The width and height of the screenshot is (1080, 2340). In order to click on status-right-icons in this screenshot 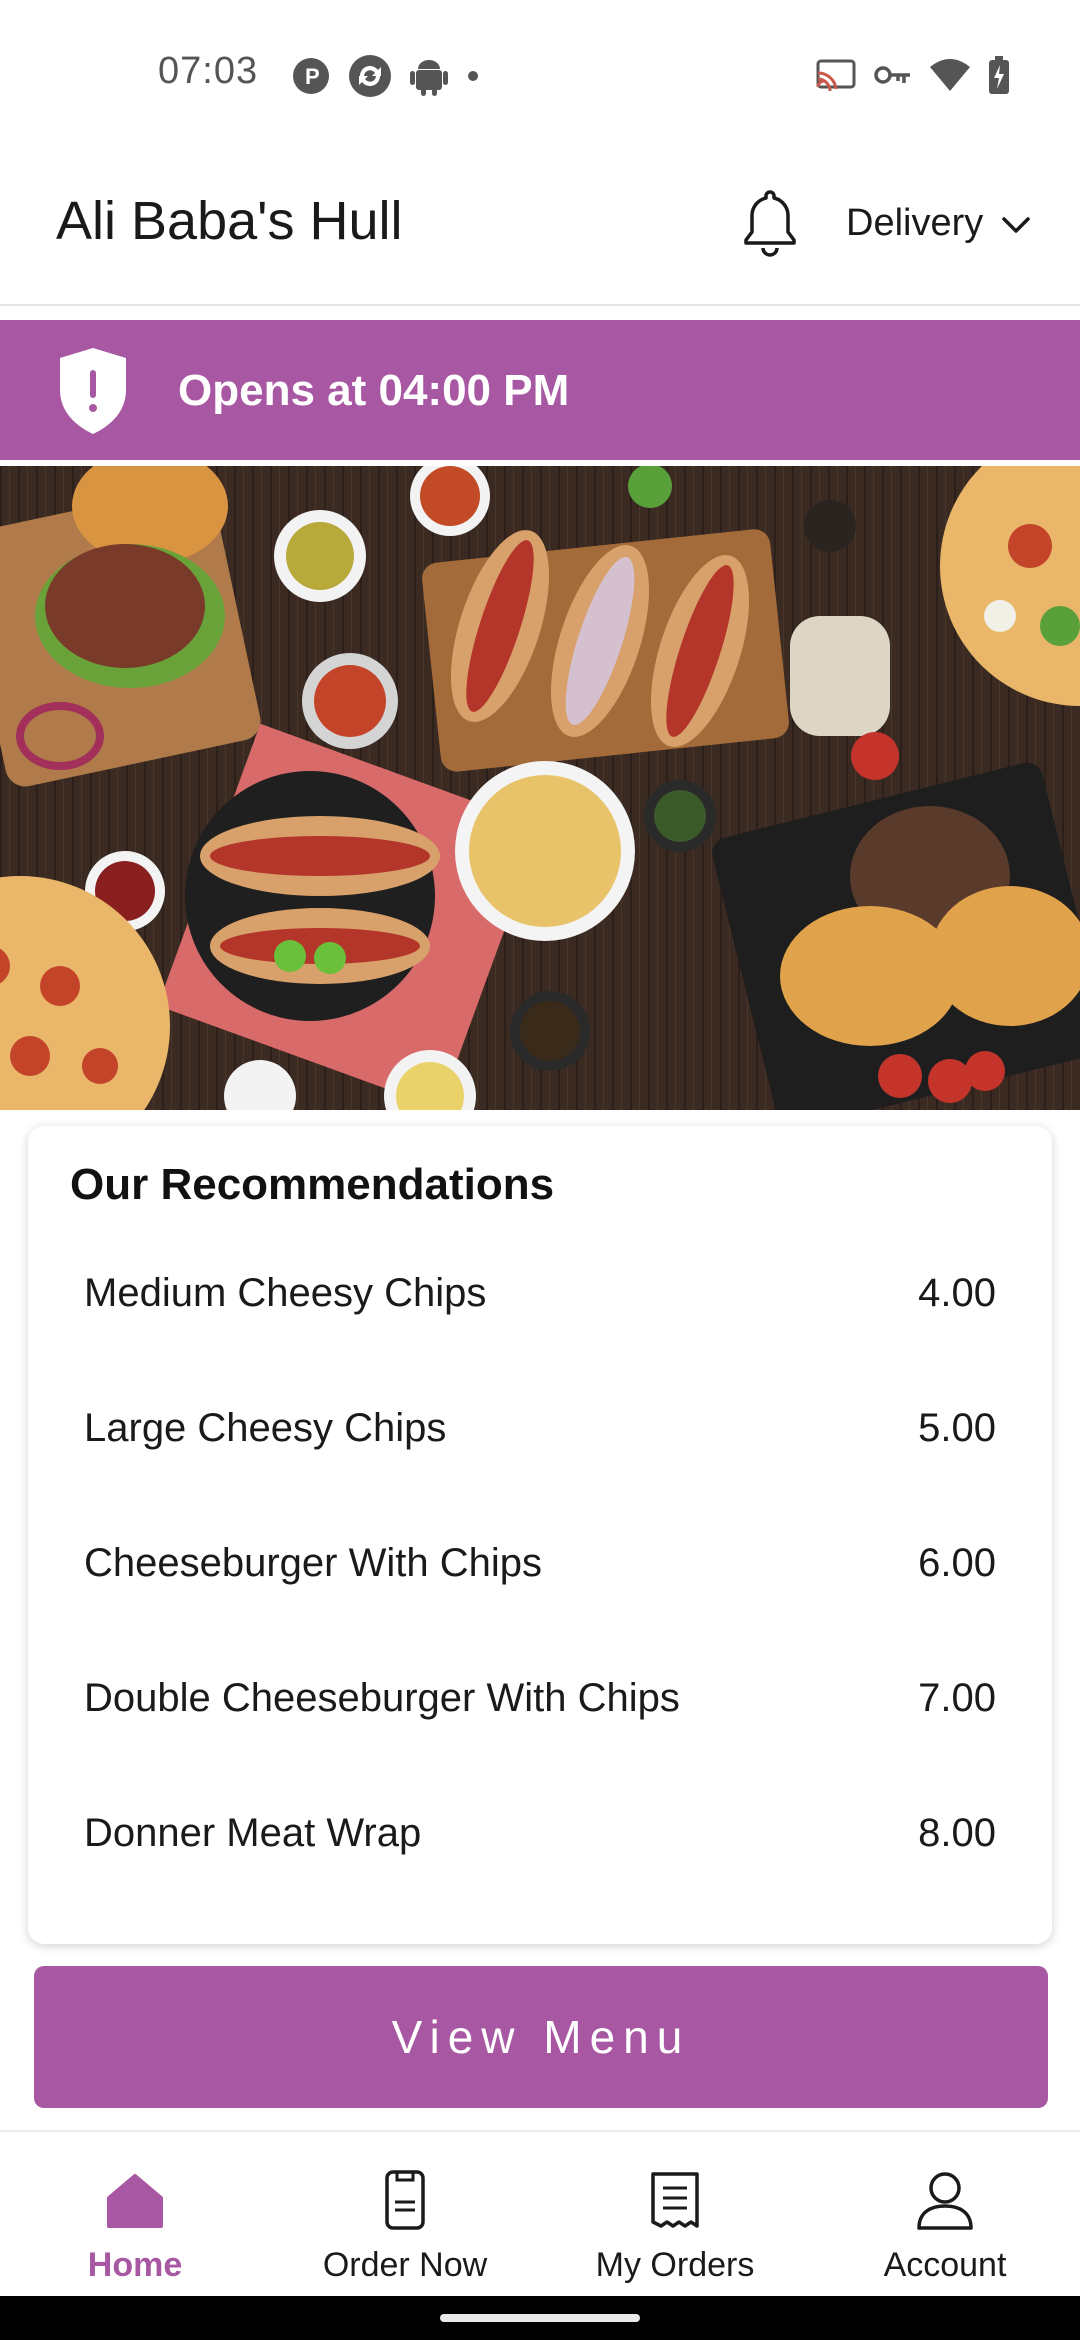, I will do `click(913, 75)`.